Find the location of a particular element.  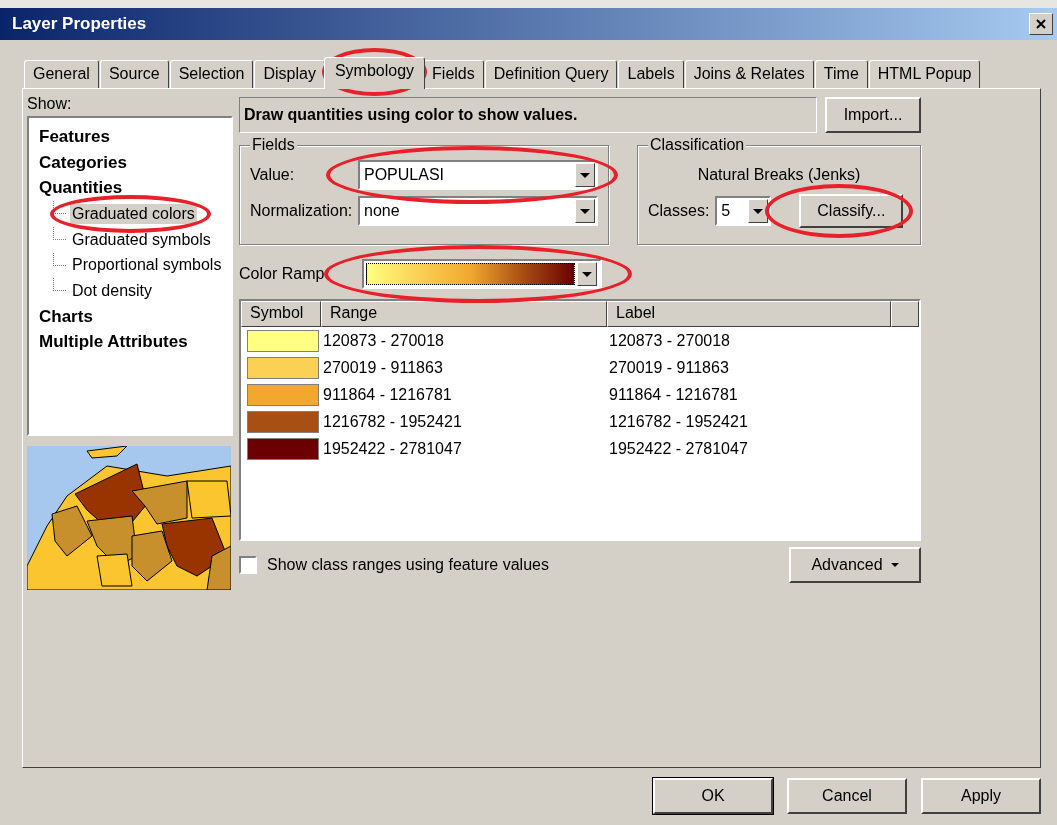

tab: General is located at coordinates (61, 74).